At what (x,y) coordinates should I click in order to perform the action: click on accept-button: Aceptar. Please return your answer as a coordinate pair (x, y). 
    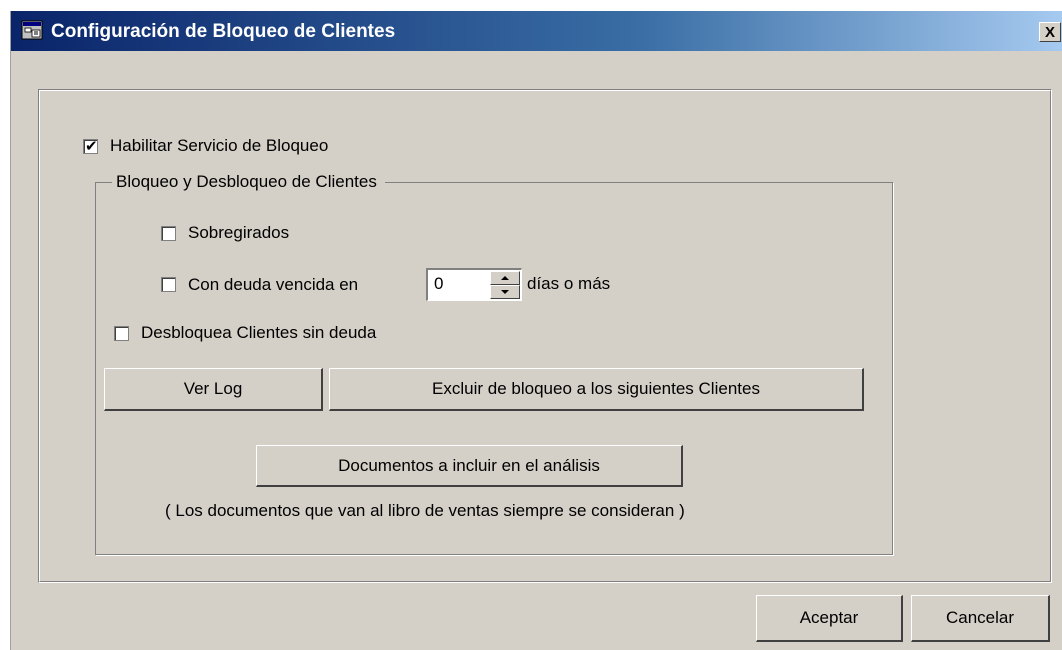
    Looking at the image, I should click on (829, 618).